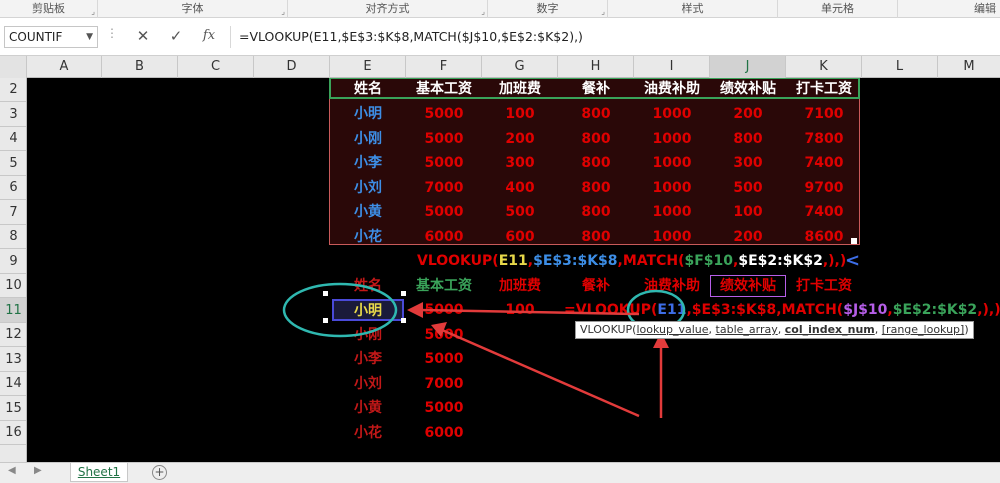 The width and height of the screenshot is (1000, 483). I want to click on ribbon-group-label: 字体, so click(192, 8).